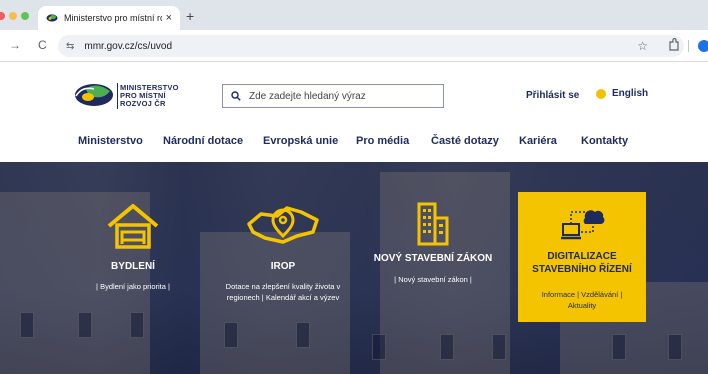 The image size is (708, 374). What do you see at coordinates (433, 258) in the screenshot?
I see `tile-title: NOVÝ STAVEBNÍ ZÁKON` at bounding box center [433, 258].